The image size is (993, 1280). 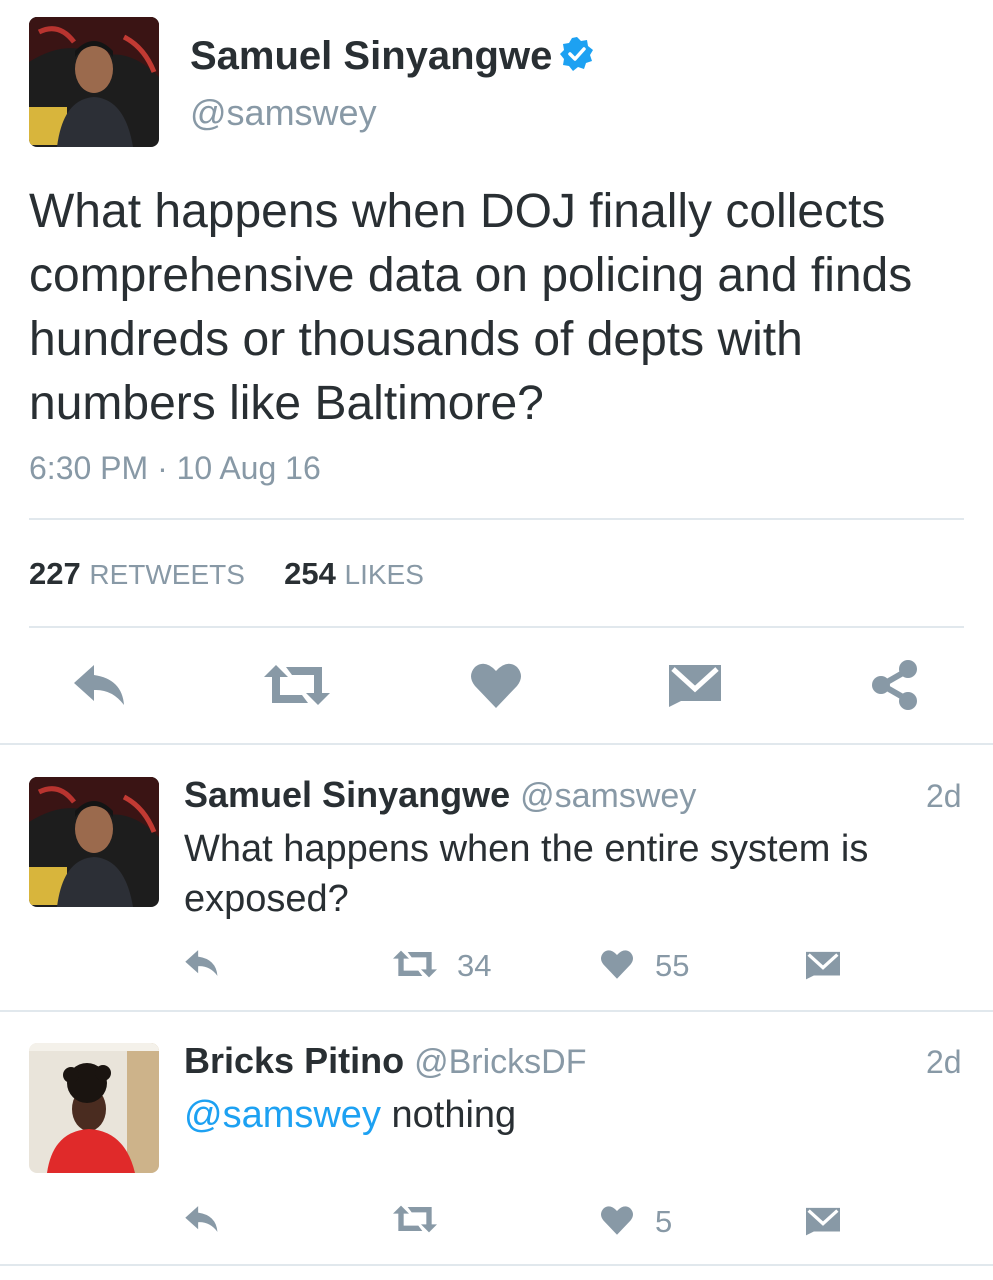 What do you see at coordinates (645, 966) in the screenshot?
I see `like-button: 55` at bounding box center [645, 966].